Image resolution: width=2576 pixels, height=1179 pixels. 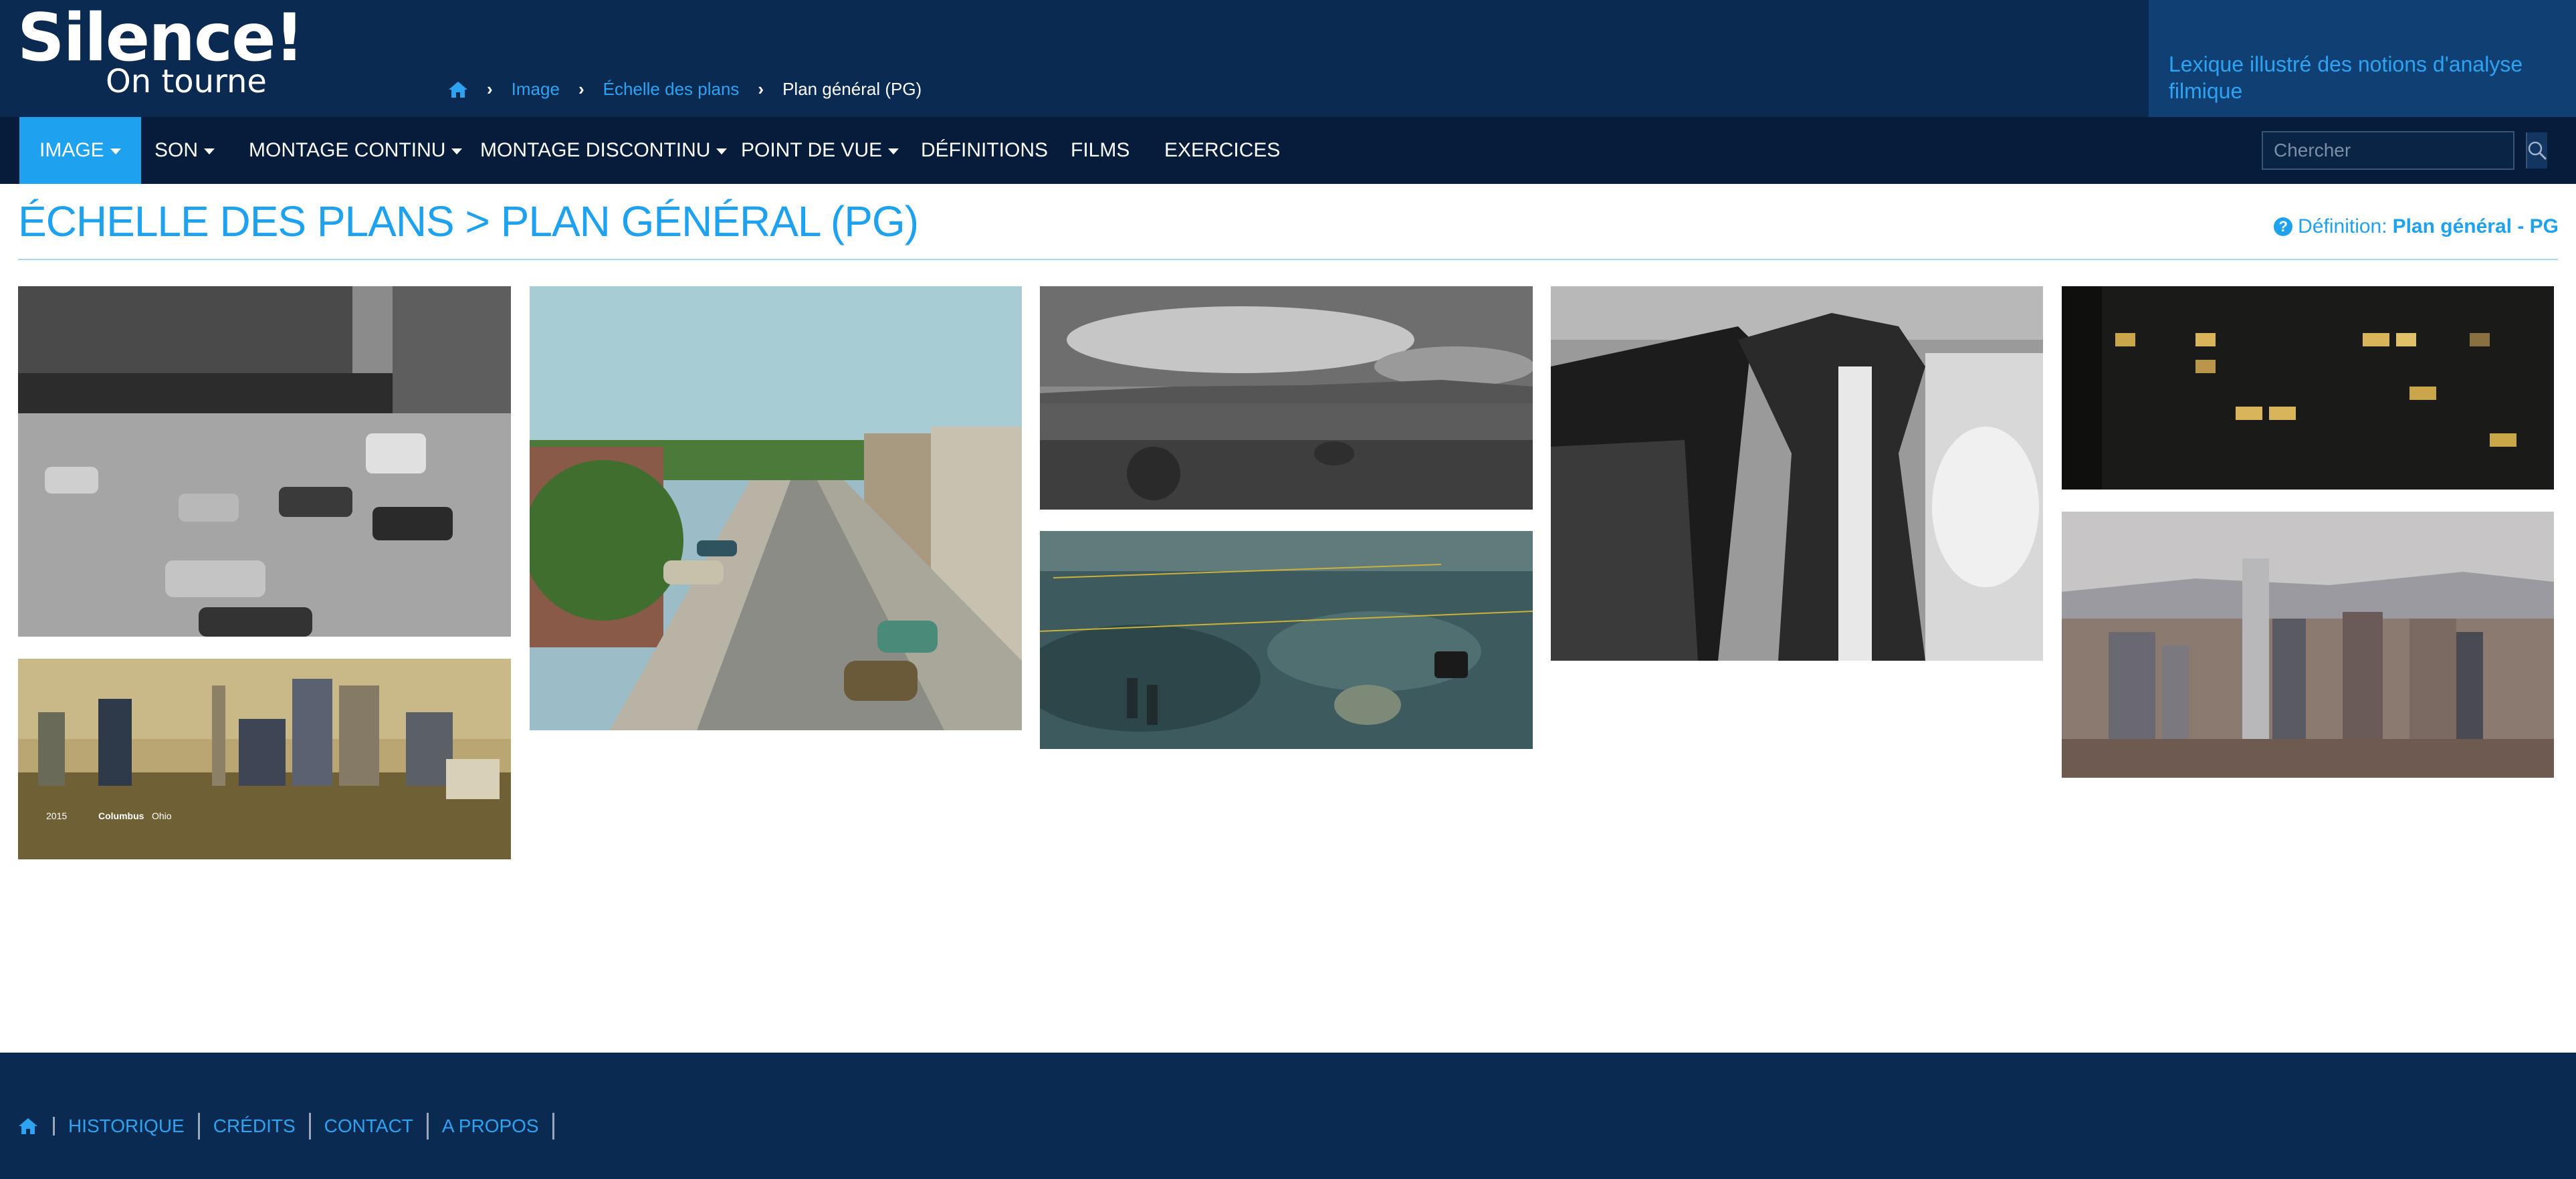 I want to click on definition-term: Plan général - PG, so click(x=2476, y=226).